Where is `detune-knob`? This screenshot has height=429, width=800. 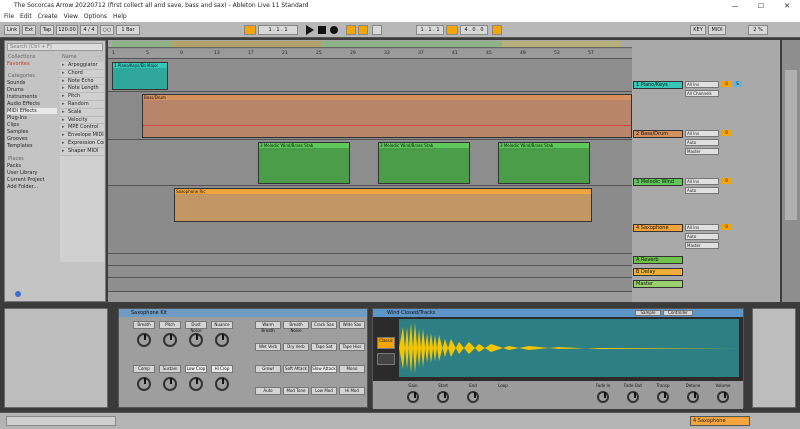 detune-knob is located at coordinates (693, 397).